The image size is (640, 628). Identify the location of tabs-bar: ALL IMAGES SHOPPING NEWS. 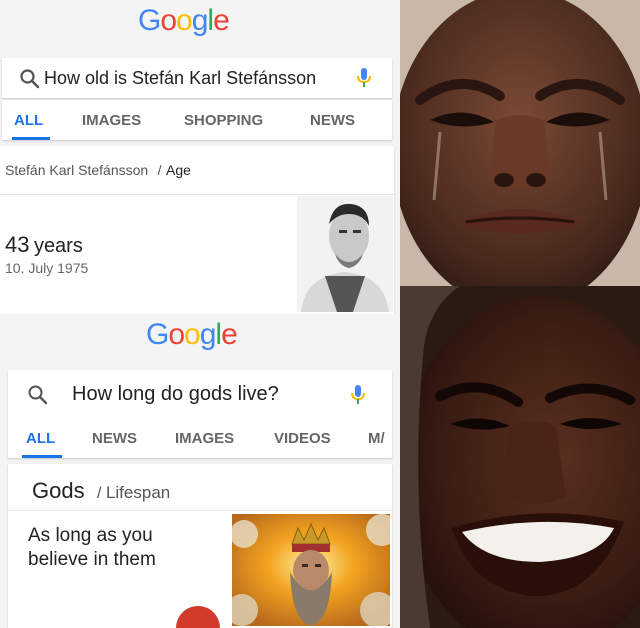
(197, 120).